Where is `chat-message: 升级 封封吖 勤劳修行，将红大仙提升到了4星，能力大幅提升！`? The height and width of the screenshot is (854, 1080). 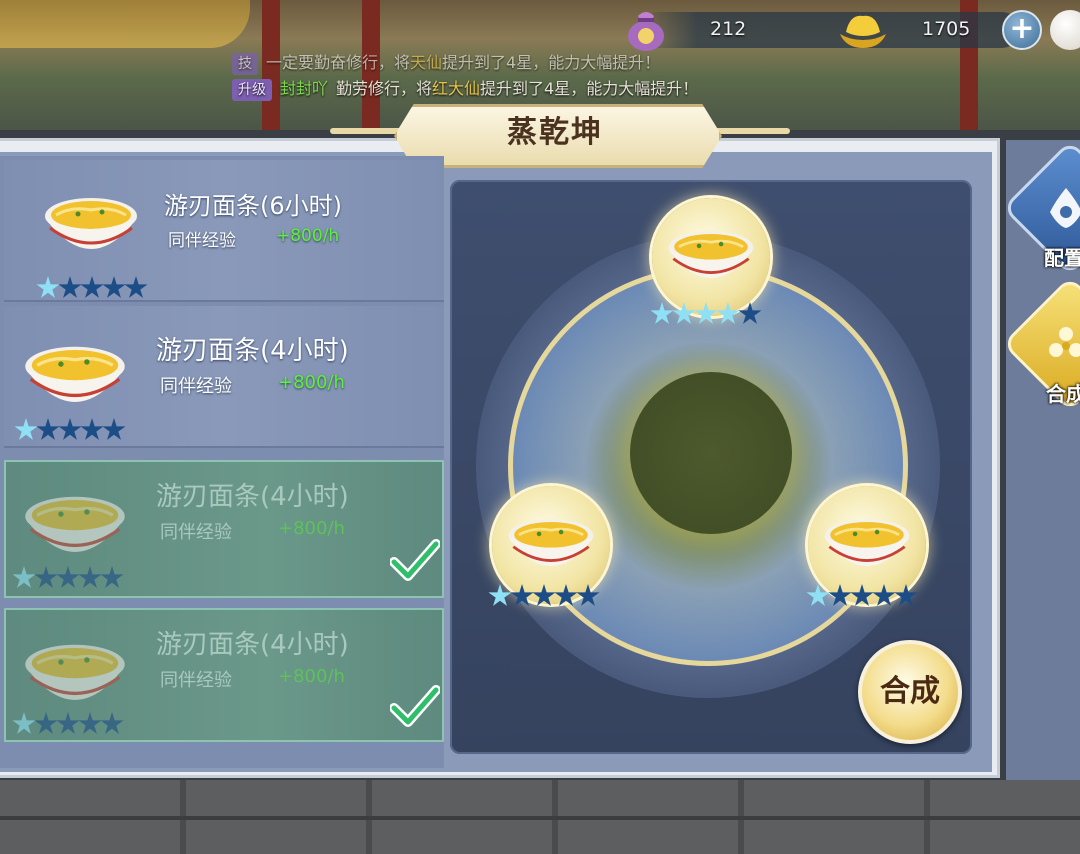
chat-message: 升级 封封吖 勤劳修行，将红大仙提升到了4星，能力大幅提升！ is located at coordinates (465, 89).